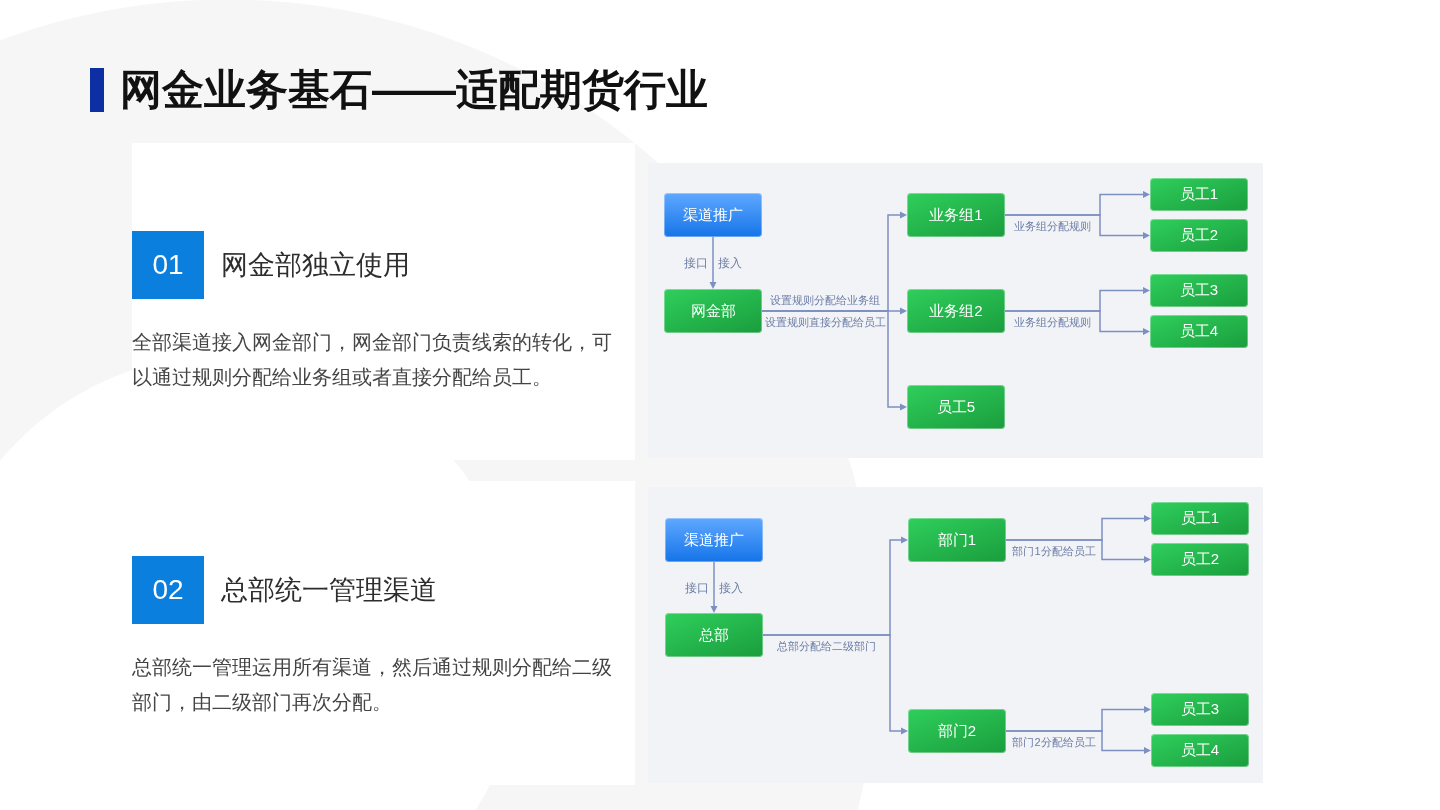 Image resolution: width=1440 pixels, height=810 pixels. What do you see at coordinates (372, 360) in the screenshot?
I see `section-description: 全部渠道接入网金部门，网金部门负责线索的转化，可以通过规则分配给业务组或者直接分配给员工。` at bounding box center [372, 360].